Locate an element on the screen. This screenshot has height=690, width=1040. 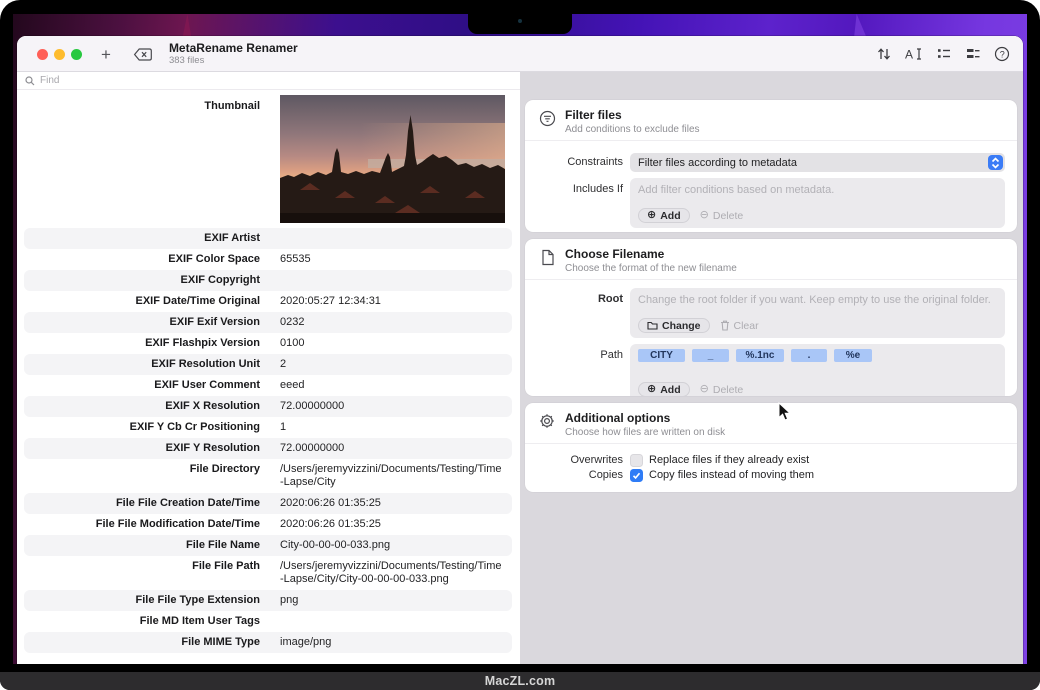
metadata-value: 72.00000000 is located at coordinates (312, 406).